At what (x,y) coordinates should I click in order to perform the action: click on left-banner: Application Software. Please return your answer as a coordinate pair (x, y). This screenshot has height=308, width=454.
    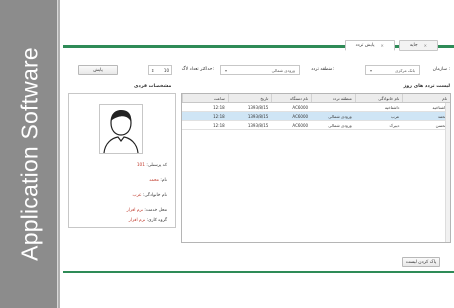
    Looking at the image, I should click on (30, 154).